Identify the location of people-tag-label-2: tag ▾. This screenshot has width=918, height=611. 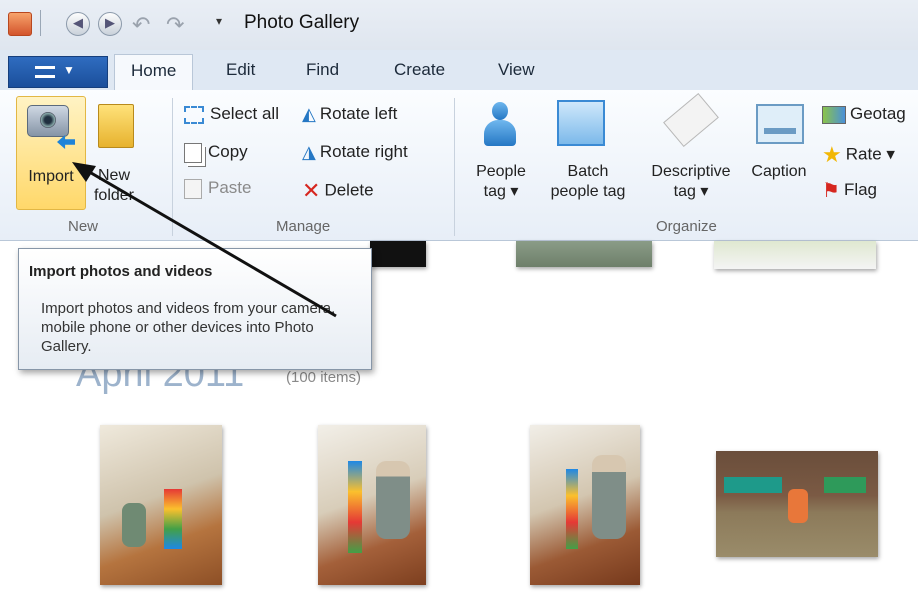
(501, 191).